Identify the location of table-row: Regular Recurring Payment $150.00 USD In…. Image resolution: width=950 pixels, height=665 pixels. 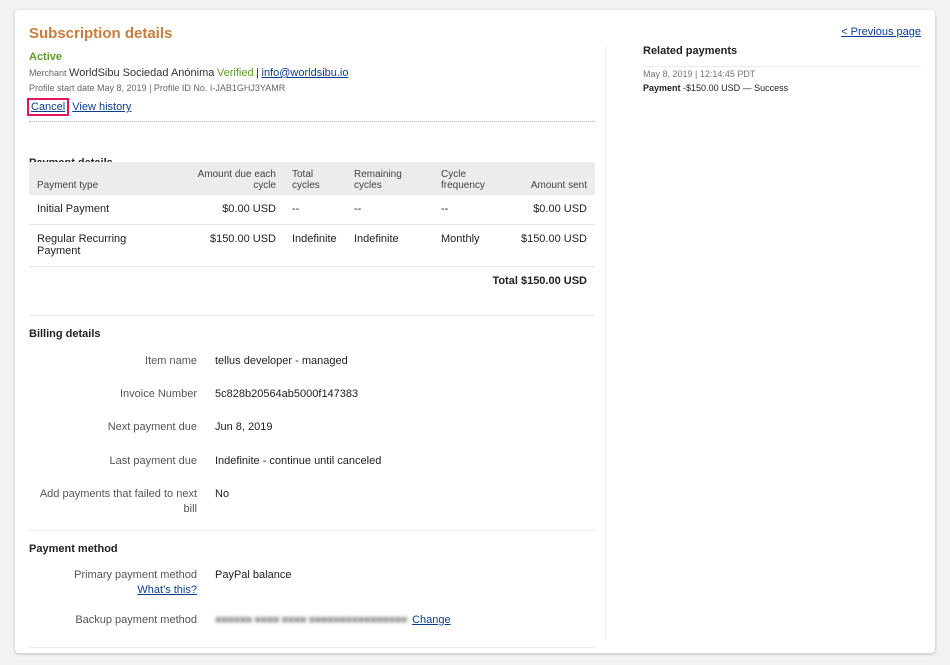
(312, 245).